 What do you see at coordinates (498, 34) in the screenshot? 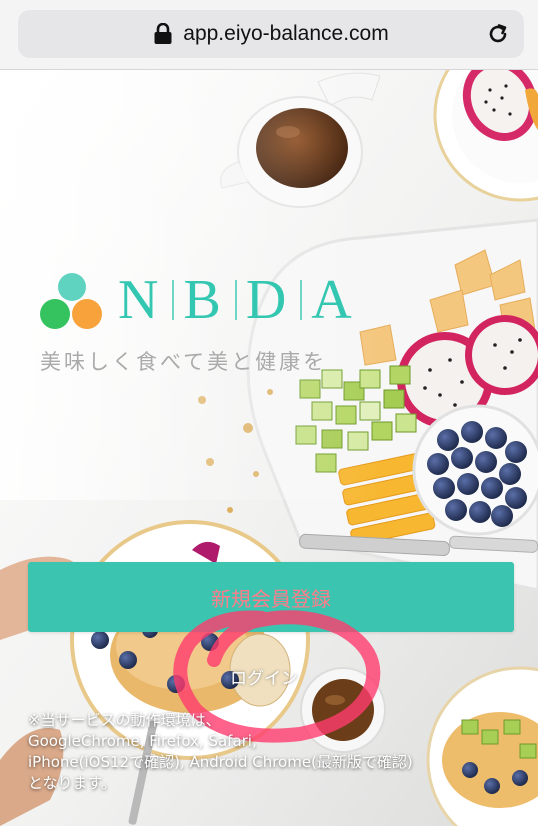
I see `reload-icon` at bounding box center [498, 34].